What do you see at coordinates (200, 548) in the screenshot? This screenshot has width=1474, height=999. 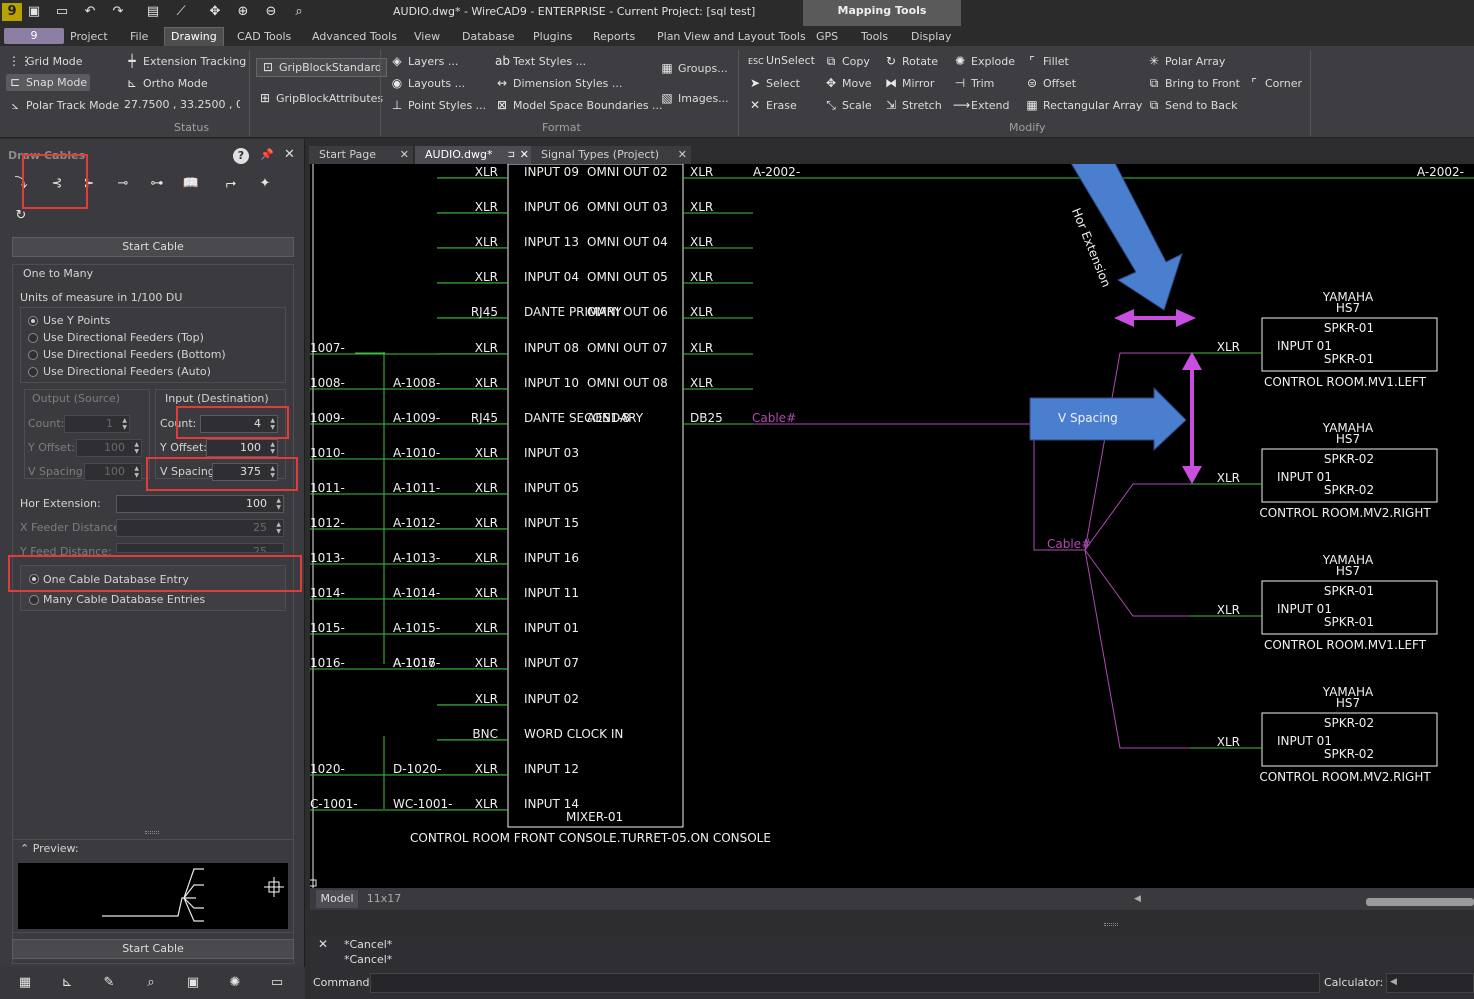 I see `y-feed-input: 25` at bounding box center [200, 548].